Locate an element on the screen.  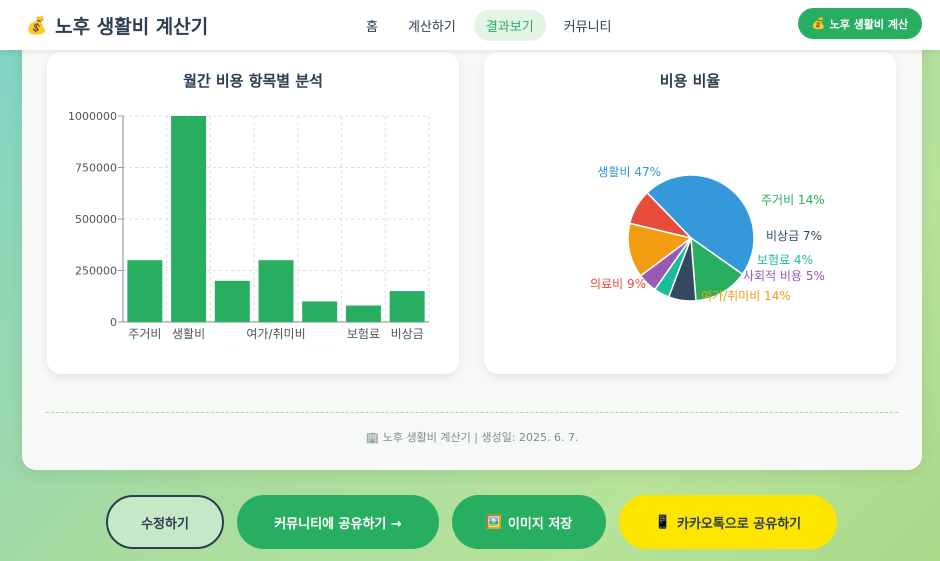
nav-item-home: 홈 is located at coordinates (372, 25).